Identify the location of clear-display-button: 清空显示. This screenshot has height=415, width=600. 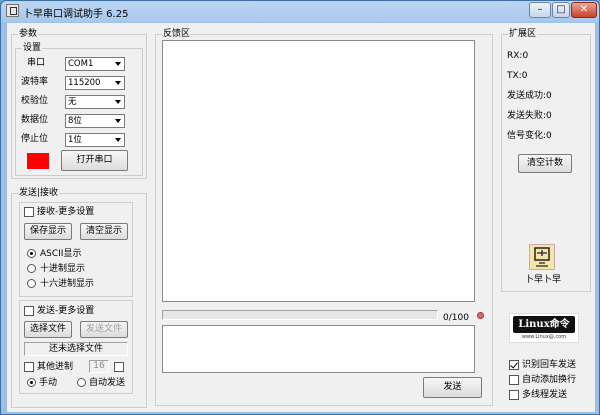
(104, 231).